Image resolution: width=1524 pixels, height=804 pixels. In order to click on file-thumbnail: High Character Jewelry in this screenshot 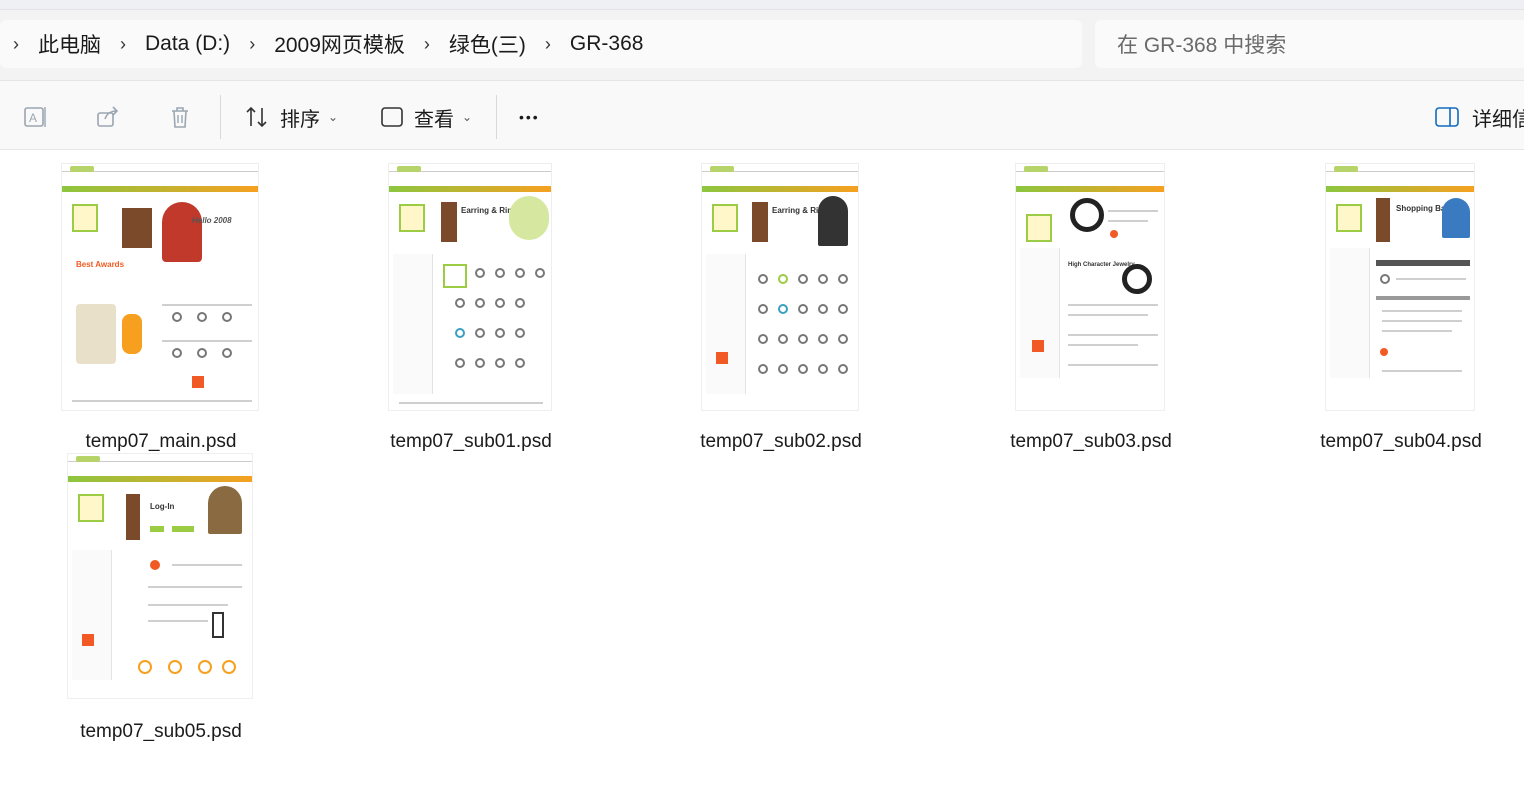, I will do `click(1090, 287)`.